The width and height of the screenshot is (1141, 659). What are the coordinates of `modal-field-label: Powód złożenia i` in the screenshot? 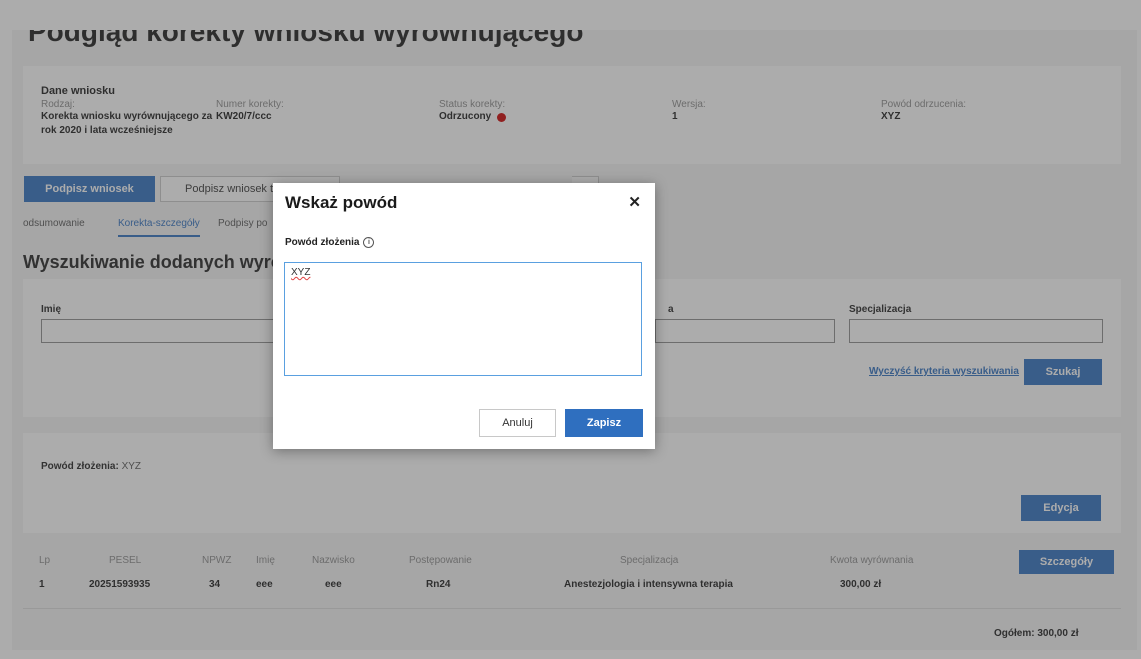 It's located at (330, 242).